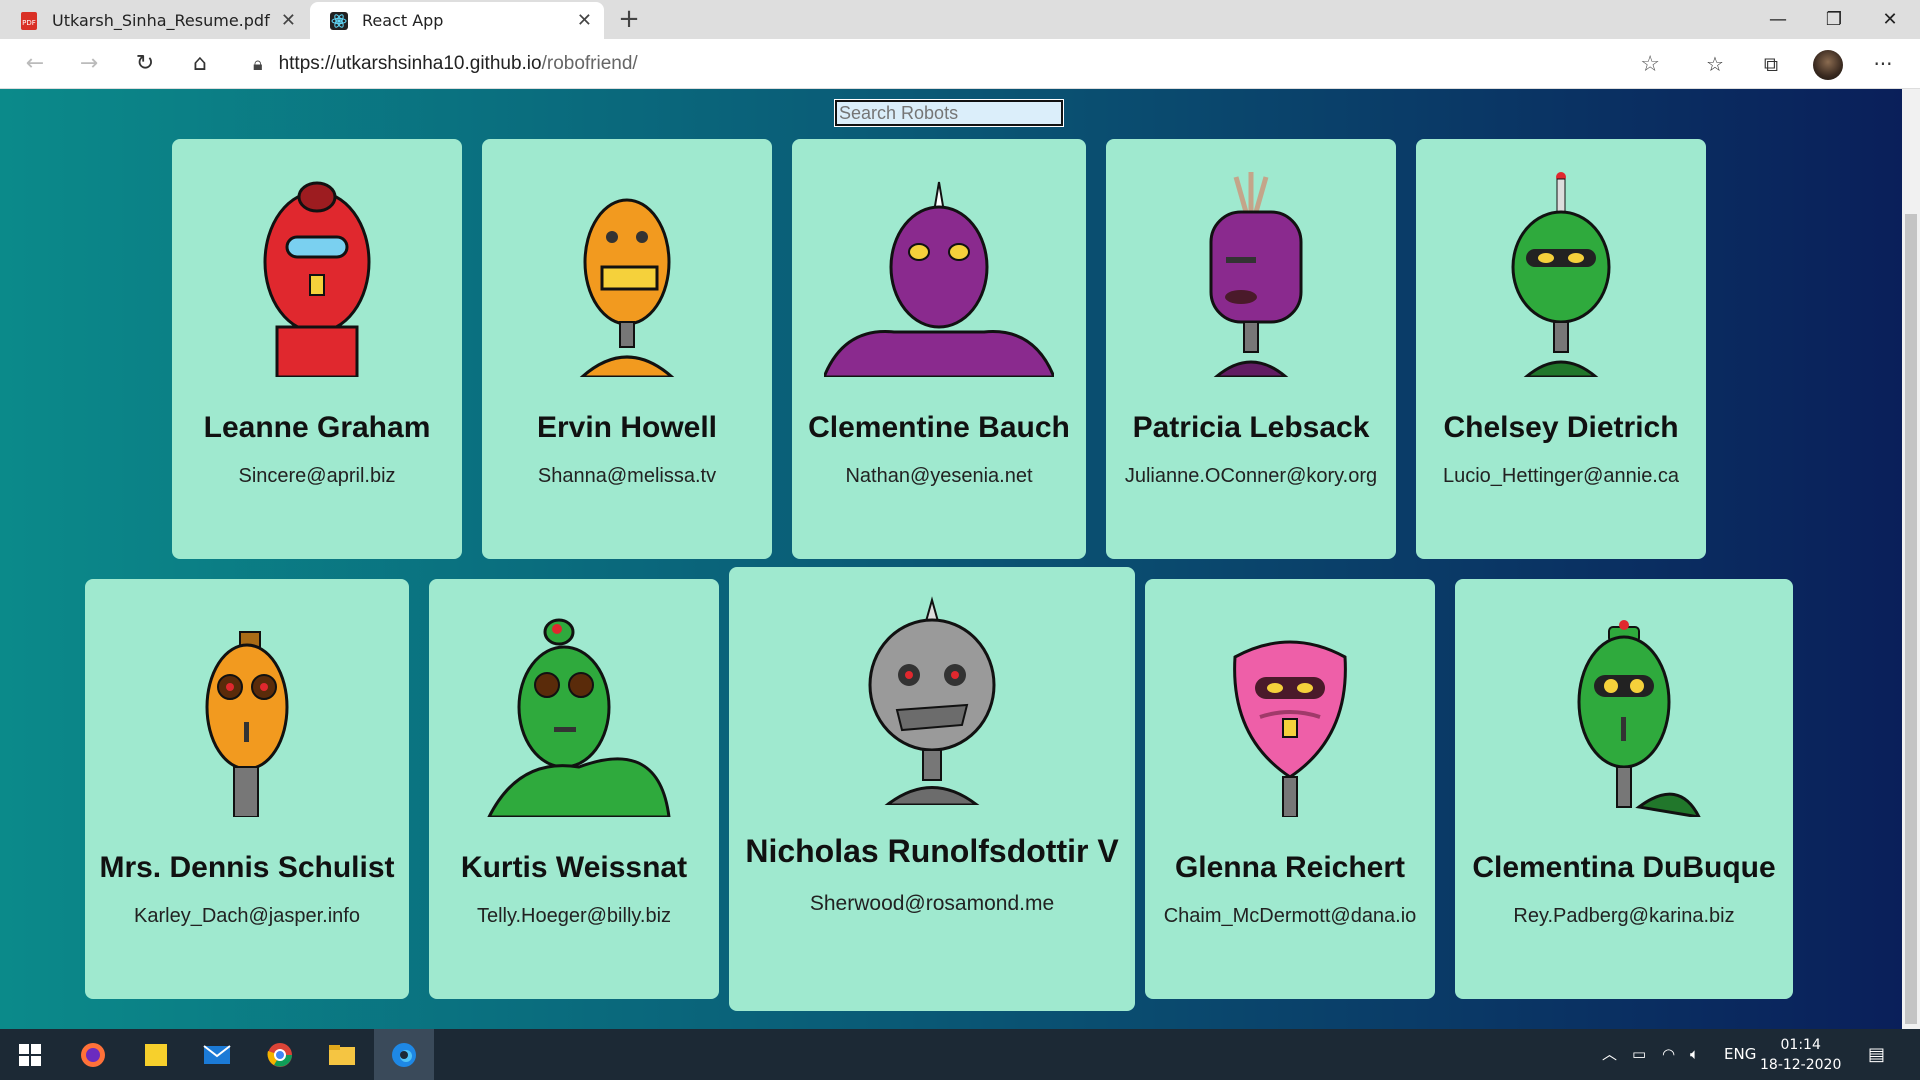  What do you see at coordinates (156, 1054) in the screenshot?
I see `sticky-notes-icon` at bounding box center [156, 1054].